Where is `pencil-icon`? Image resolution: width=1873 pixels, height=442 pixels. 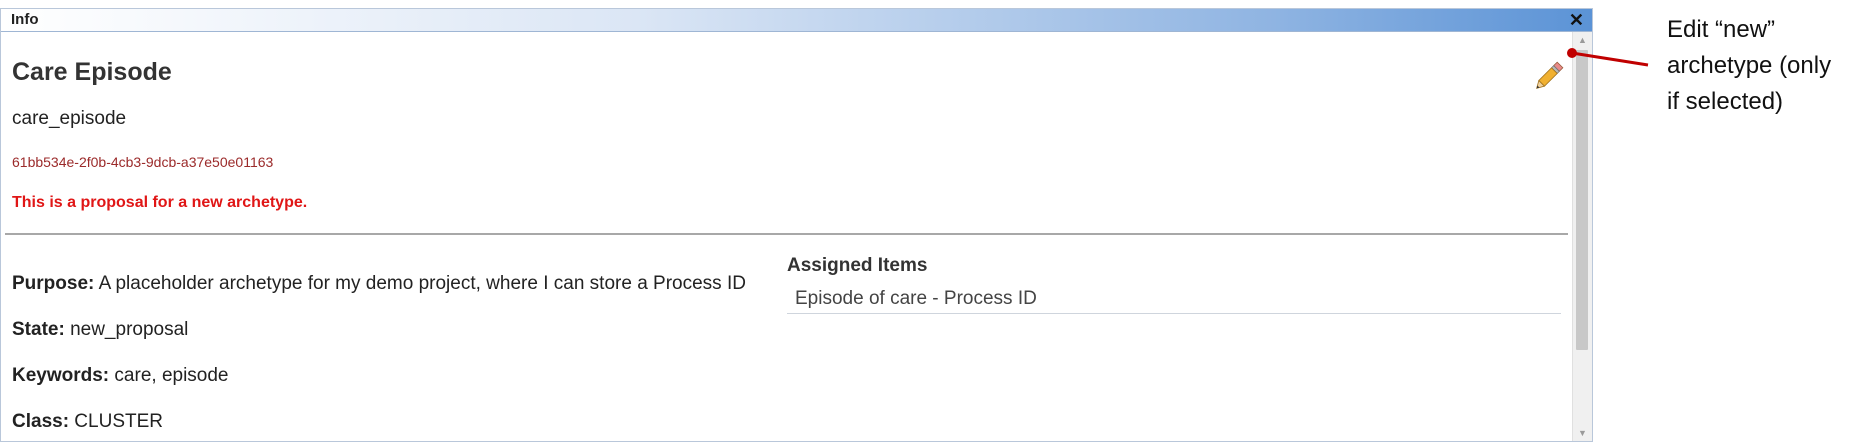
pencil-icon is located at coordinates (1548, 77).